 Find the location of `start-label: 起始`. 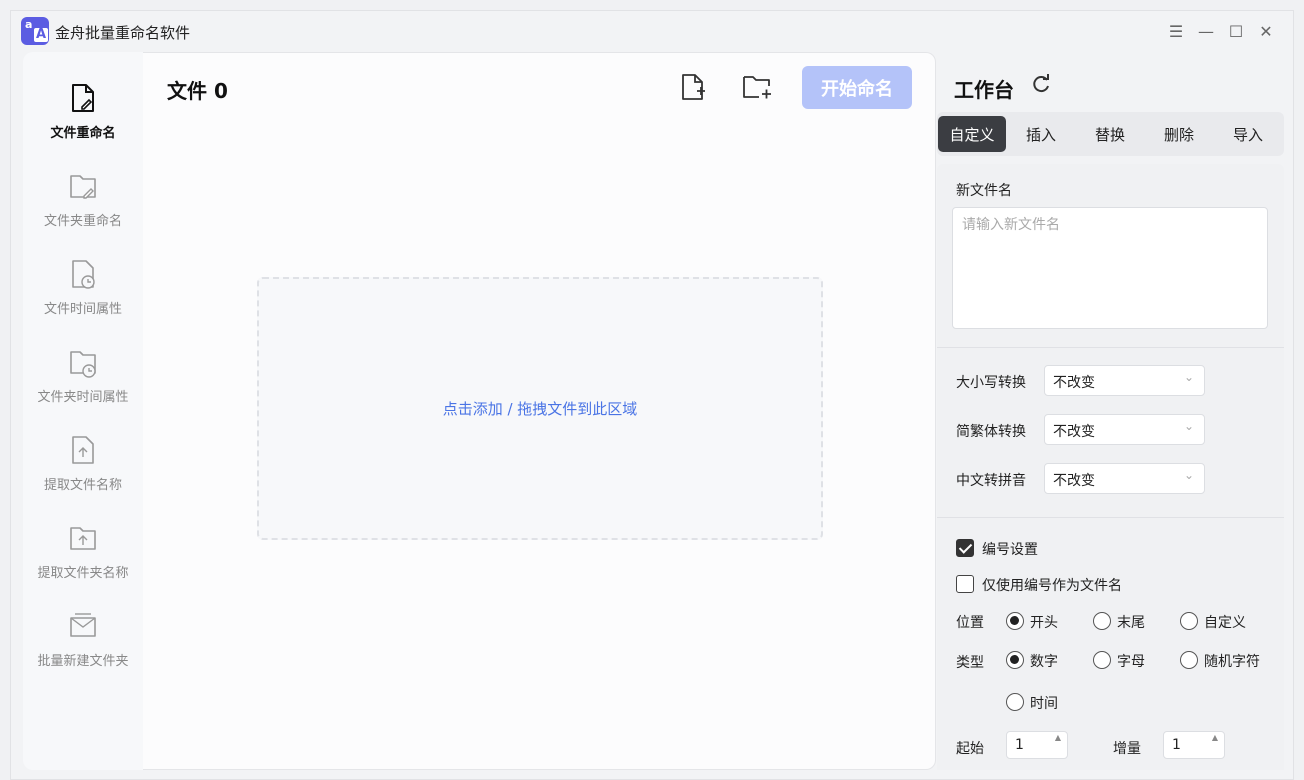

start-label: 起始 is located at coordinates (970, 749).